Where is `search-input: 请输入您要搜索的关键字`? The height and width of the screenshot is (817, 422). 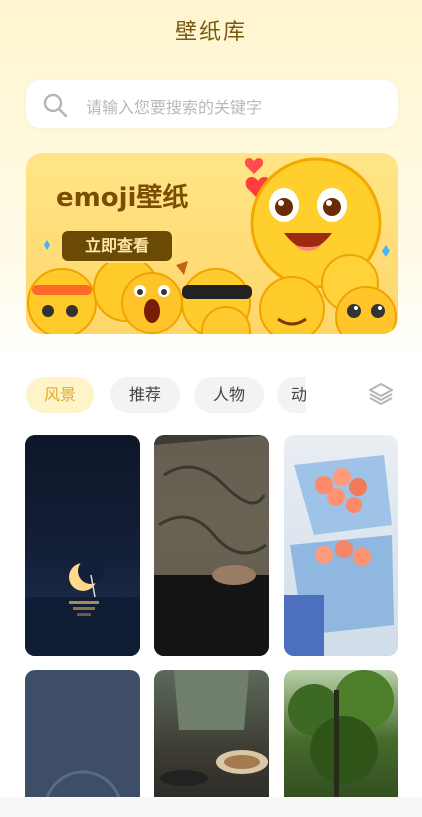
search-input: 请输入您要搜索的关键字 is located at coordinates (174, 106).